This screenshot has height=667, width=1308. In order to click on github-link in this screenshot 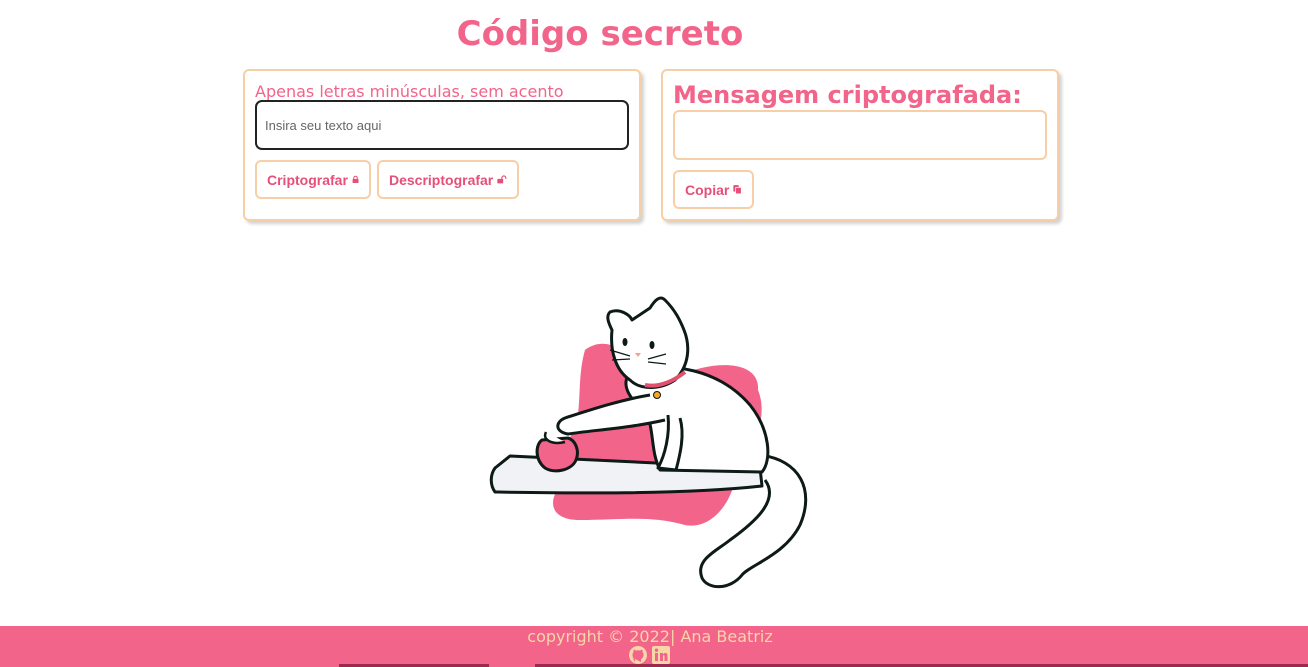, I will do `click(638, 655)`.